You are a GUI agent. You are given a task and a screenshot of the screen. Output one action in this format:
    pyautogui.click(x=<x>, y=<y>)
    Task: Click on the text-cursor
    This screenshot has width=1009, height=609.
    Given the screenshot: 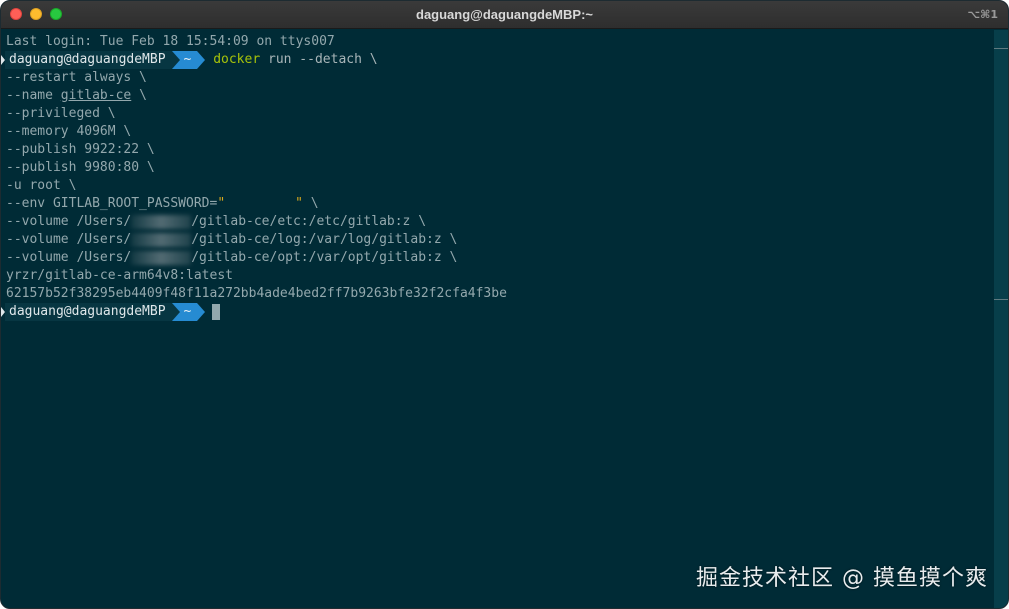 What is the action you would take?
    pyautogui.click(x=216, y=312)
    